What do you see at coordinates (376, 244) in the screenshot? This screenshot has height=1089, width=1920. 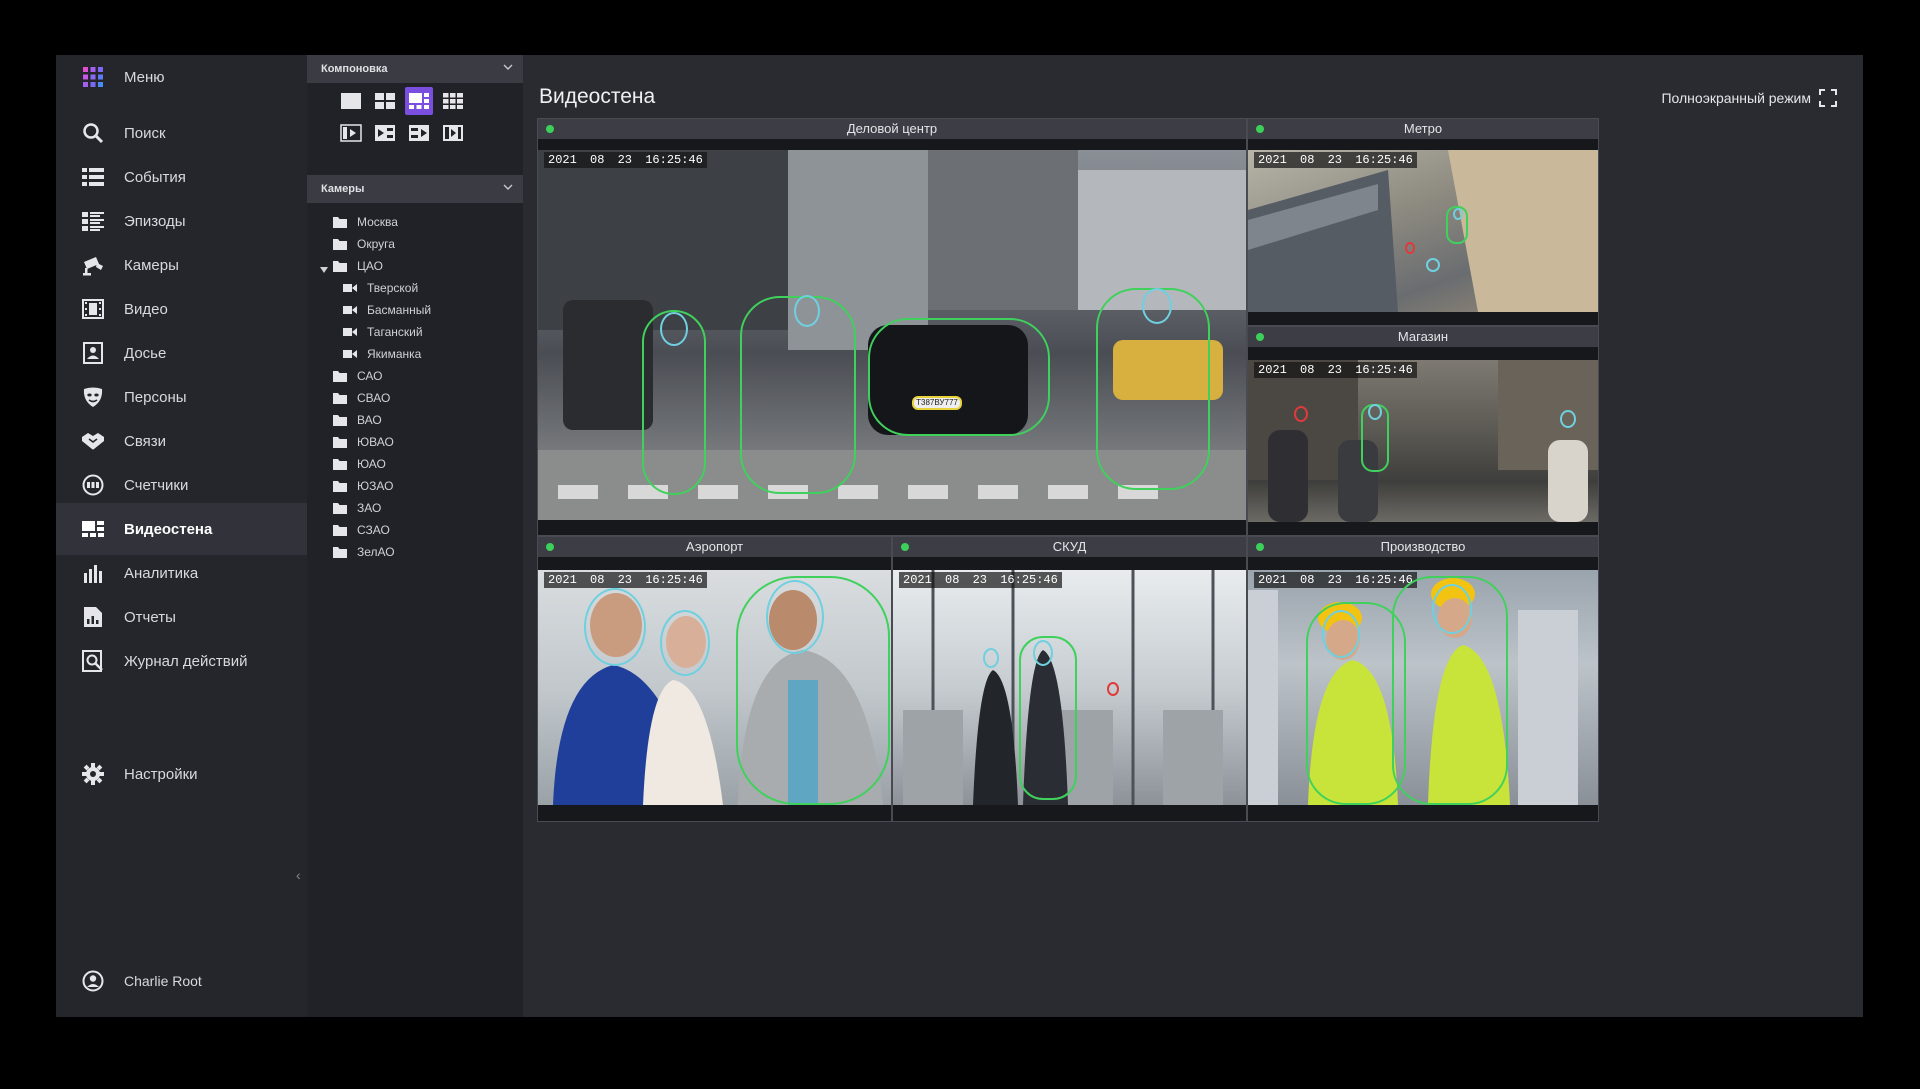 I see `tree-item-label: Округа` at bounding box center [376, 244].